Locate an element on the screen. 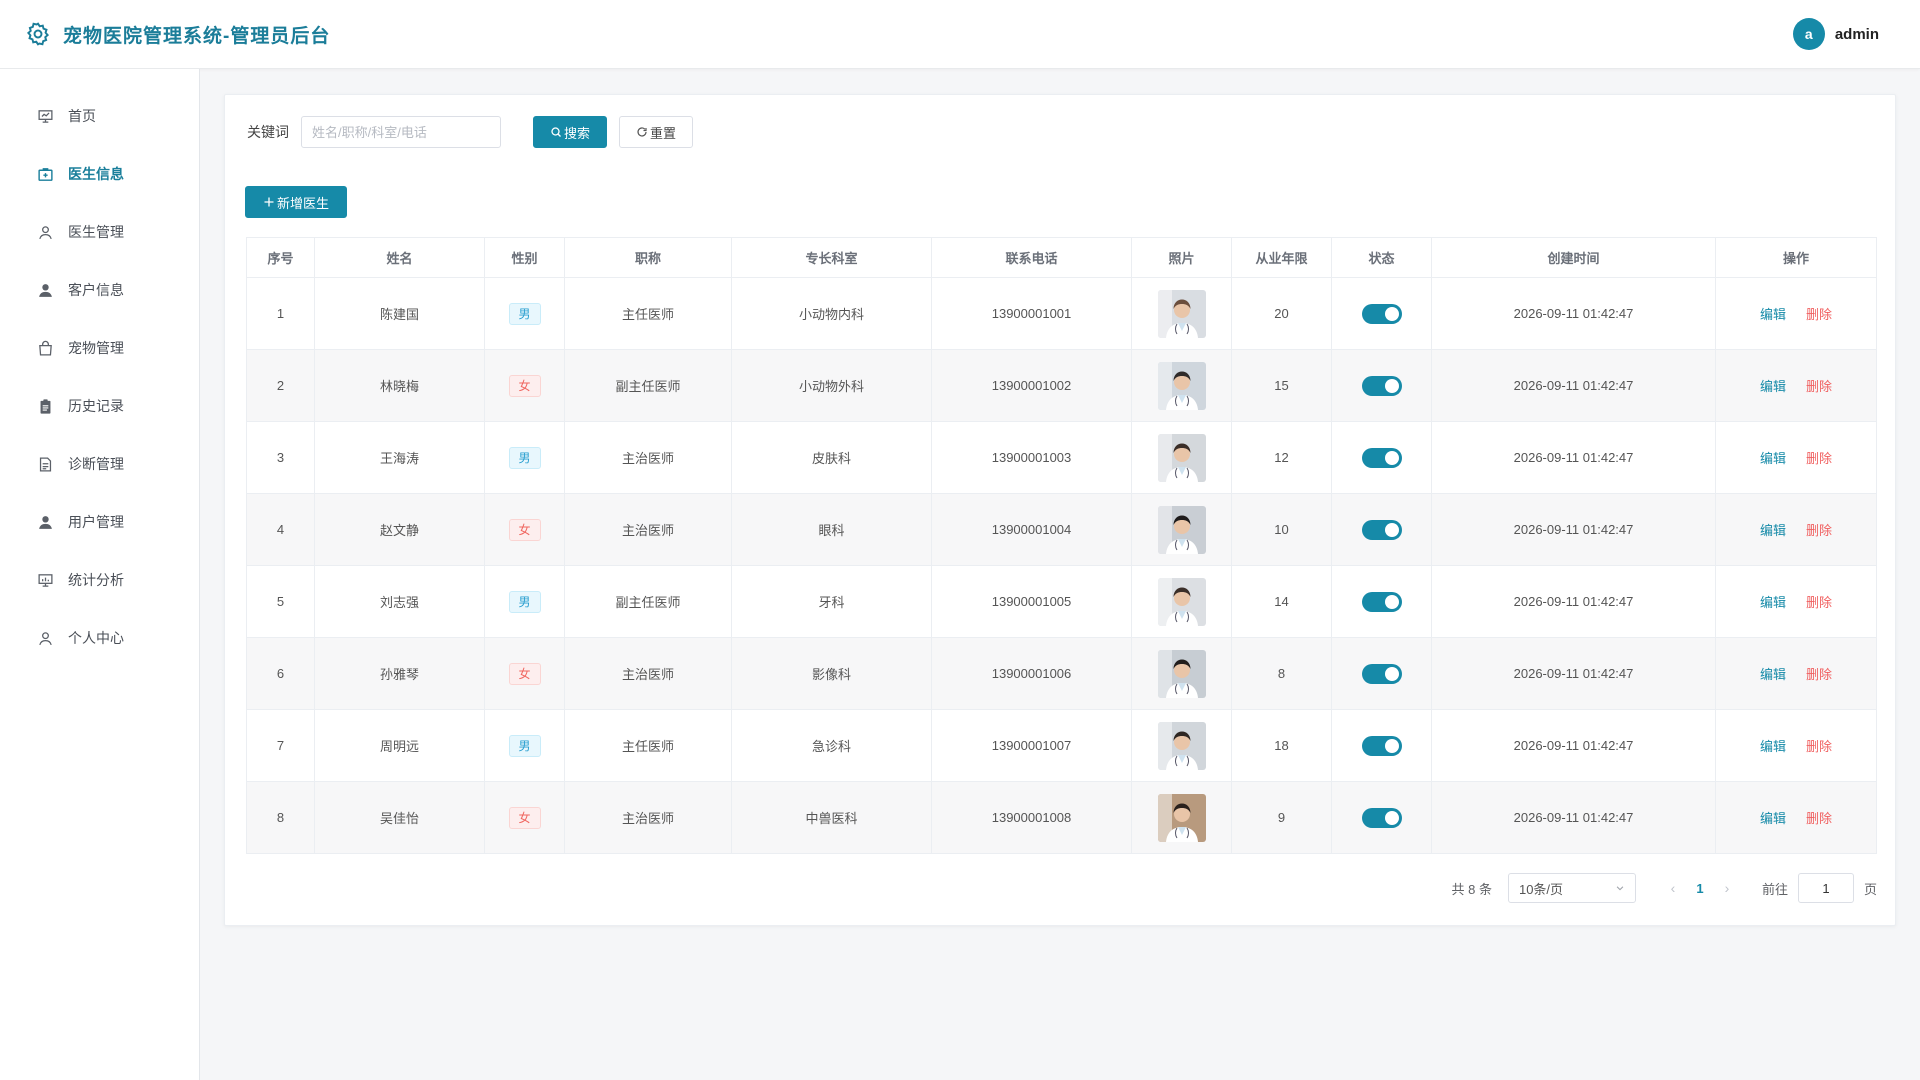 The width and height of the screenshot is (1920, 1080). cell-gender: 女 is located at coordinates (524, 529).